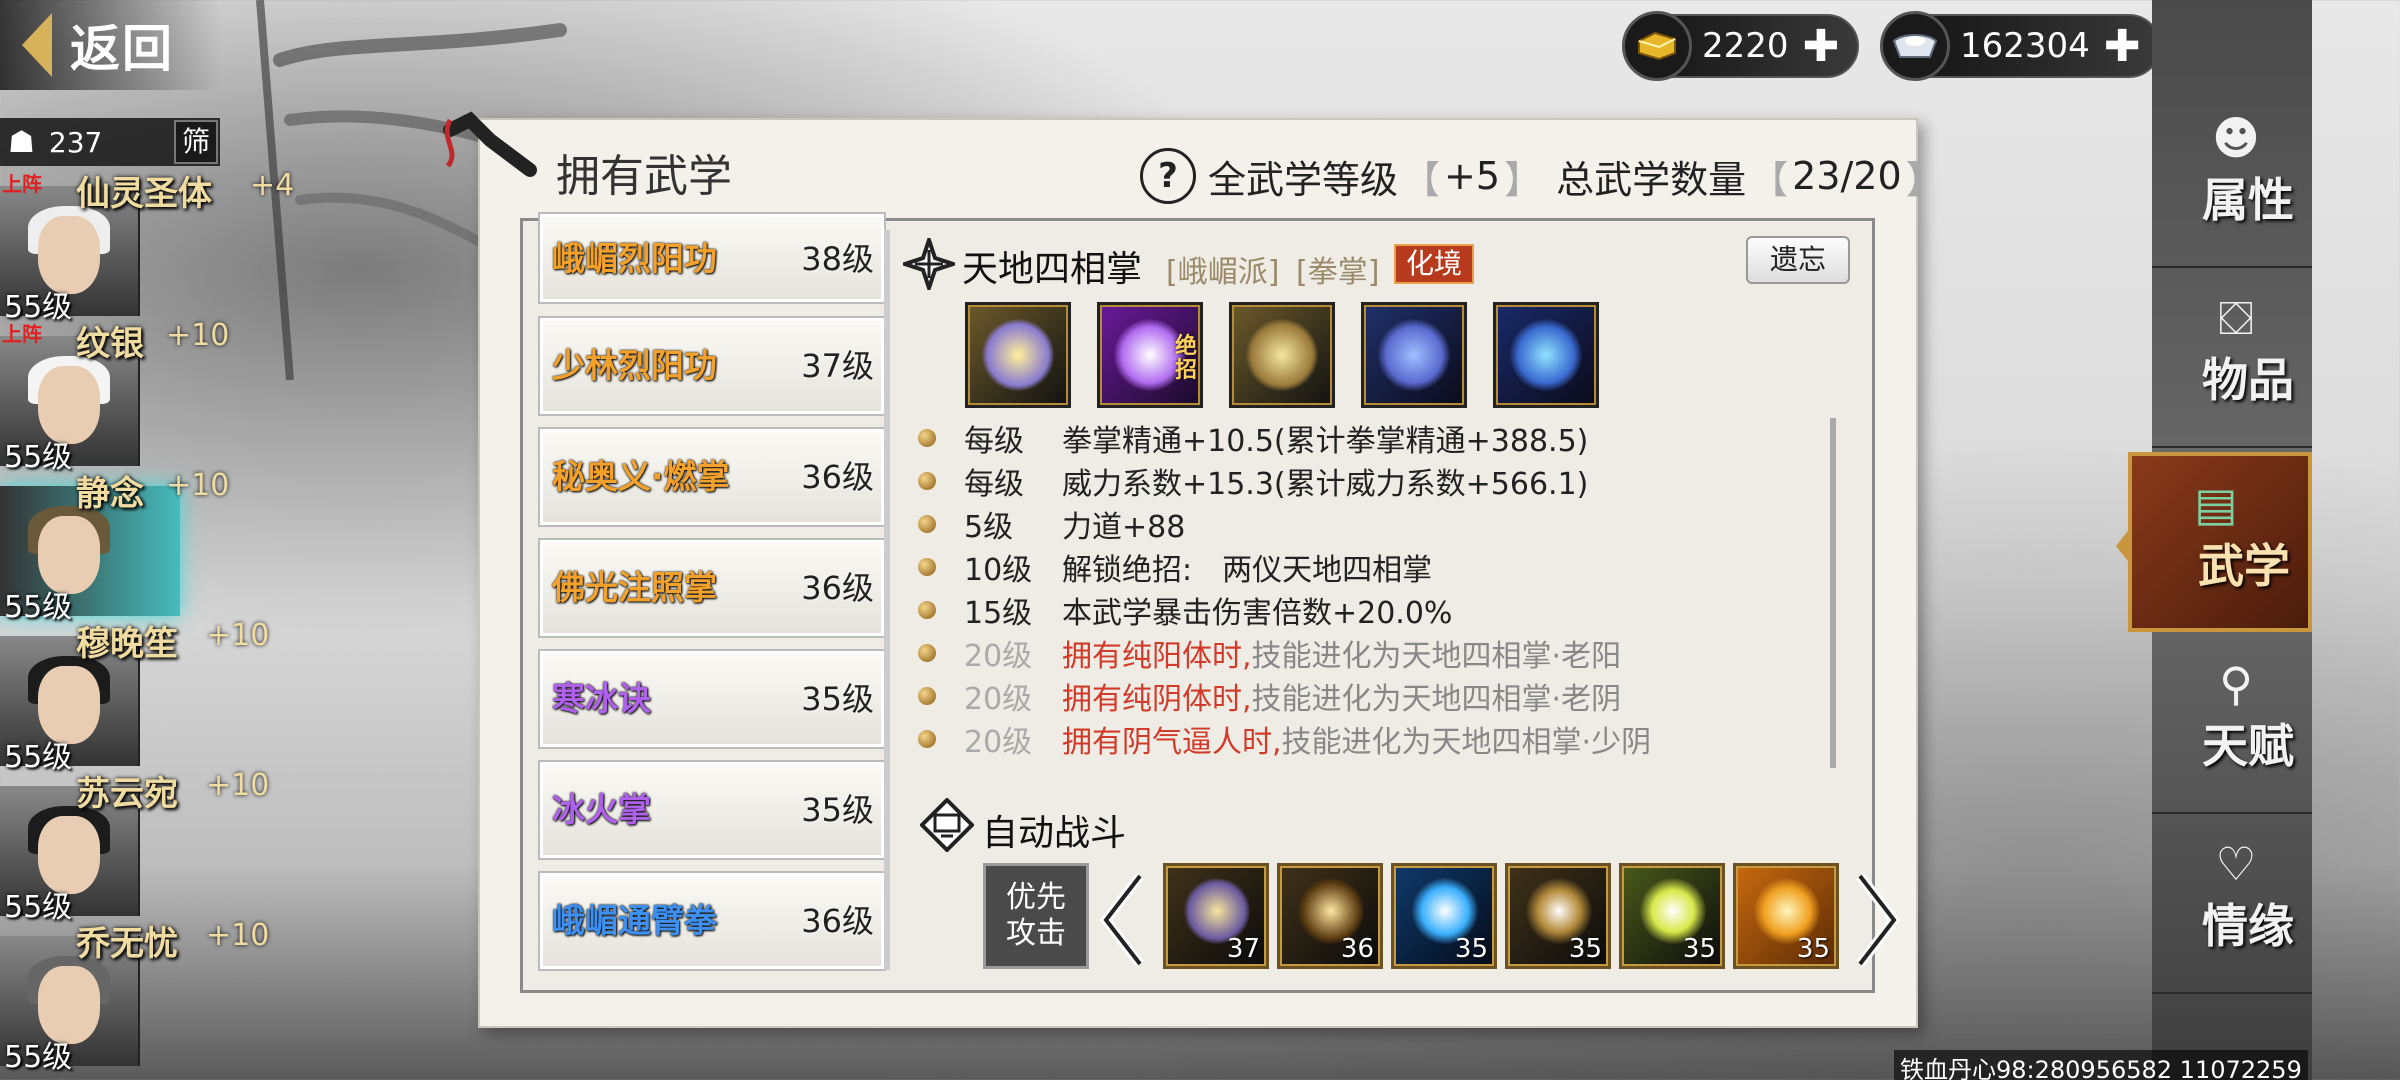  I want to click on priority-line: 优先, so click(1036, 897).